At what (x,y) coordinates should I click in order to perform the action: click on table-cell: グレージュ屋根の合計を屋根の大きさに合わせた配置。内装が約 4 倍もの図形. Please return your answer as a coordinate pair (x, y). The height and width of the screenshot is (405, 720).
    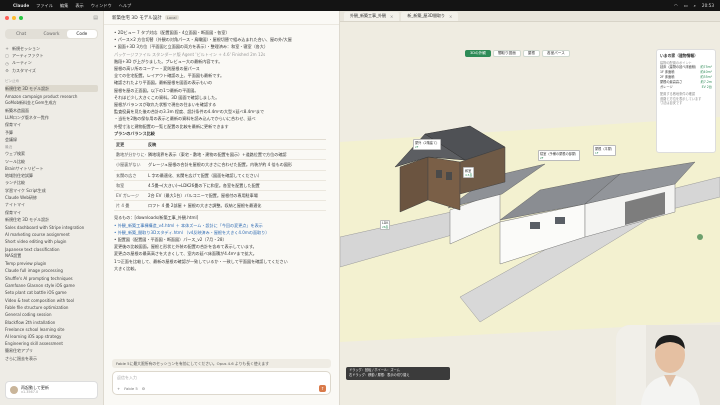
    Looking at the image, I should click on (220, 165).